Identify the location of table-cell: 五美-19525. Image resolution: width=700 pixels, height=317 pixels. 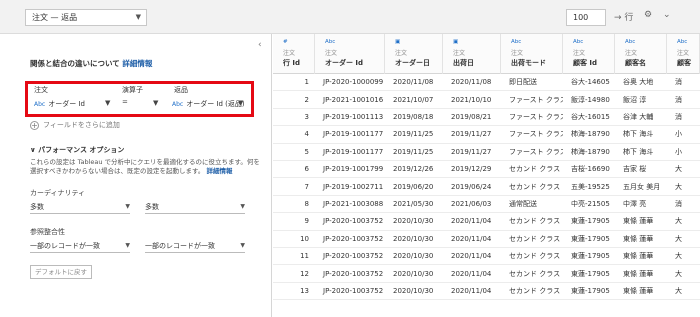
(590, 186).